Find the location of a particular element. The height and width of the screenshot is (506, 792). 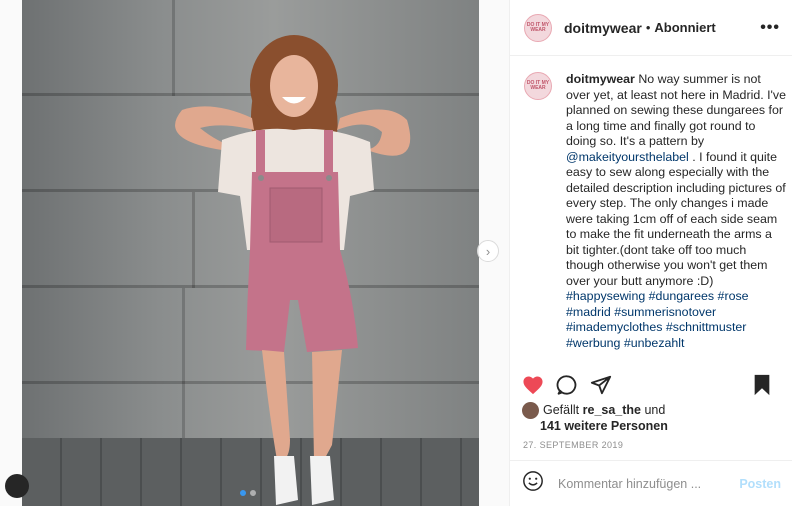

likes-mid: und is located at coordinates (655, 409).